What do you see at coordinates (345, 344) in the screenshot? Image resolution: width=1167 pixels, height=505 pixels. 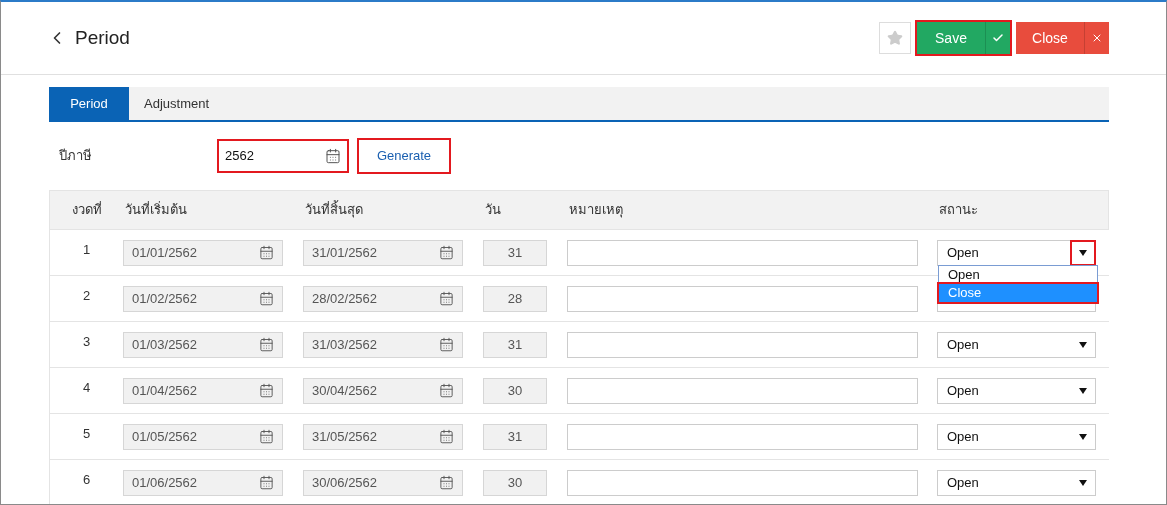 I see `date-value: 31/03/2562` at bounding box center [345, 344].